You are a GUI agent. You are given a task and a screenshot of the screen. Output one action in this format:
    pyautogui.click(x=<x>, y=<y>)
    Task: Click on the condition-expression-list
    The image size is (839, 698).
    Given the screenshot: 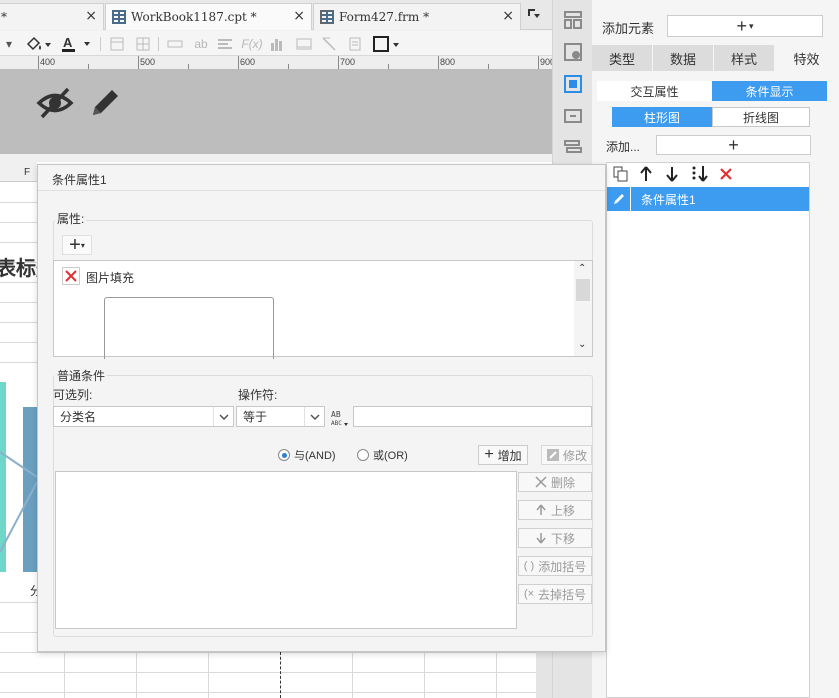 What is the action you would take?
    pyautogui.click(x=286, y=550)
    